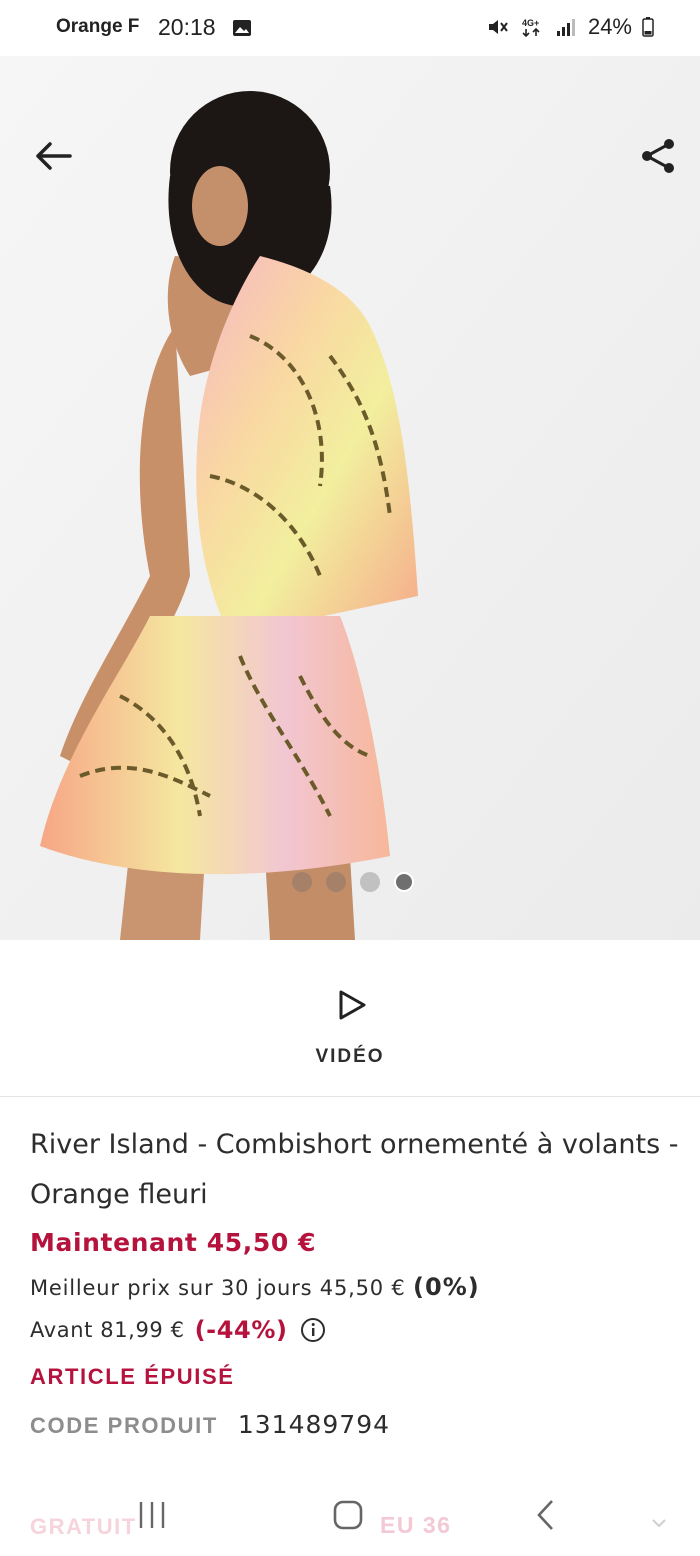  I want to click on home-icon, so click(348, 1515).